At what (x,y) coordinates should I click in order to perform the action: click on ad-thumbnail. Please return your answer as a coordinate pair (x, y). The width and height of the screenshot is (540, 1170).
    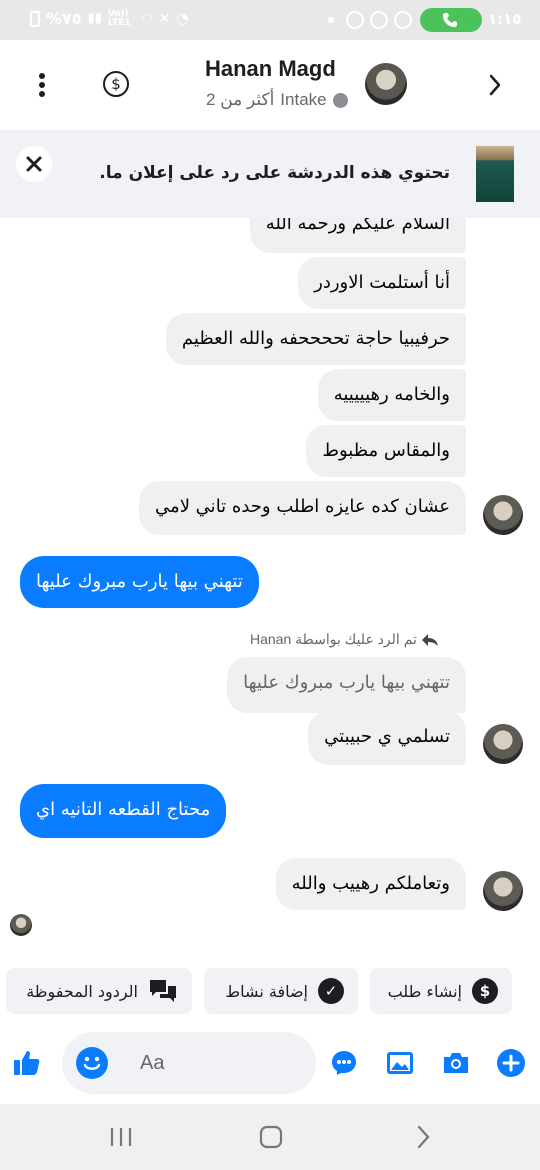
    Looking at the image, I should click on (495, 174).